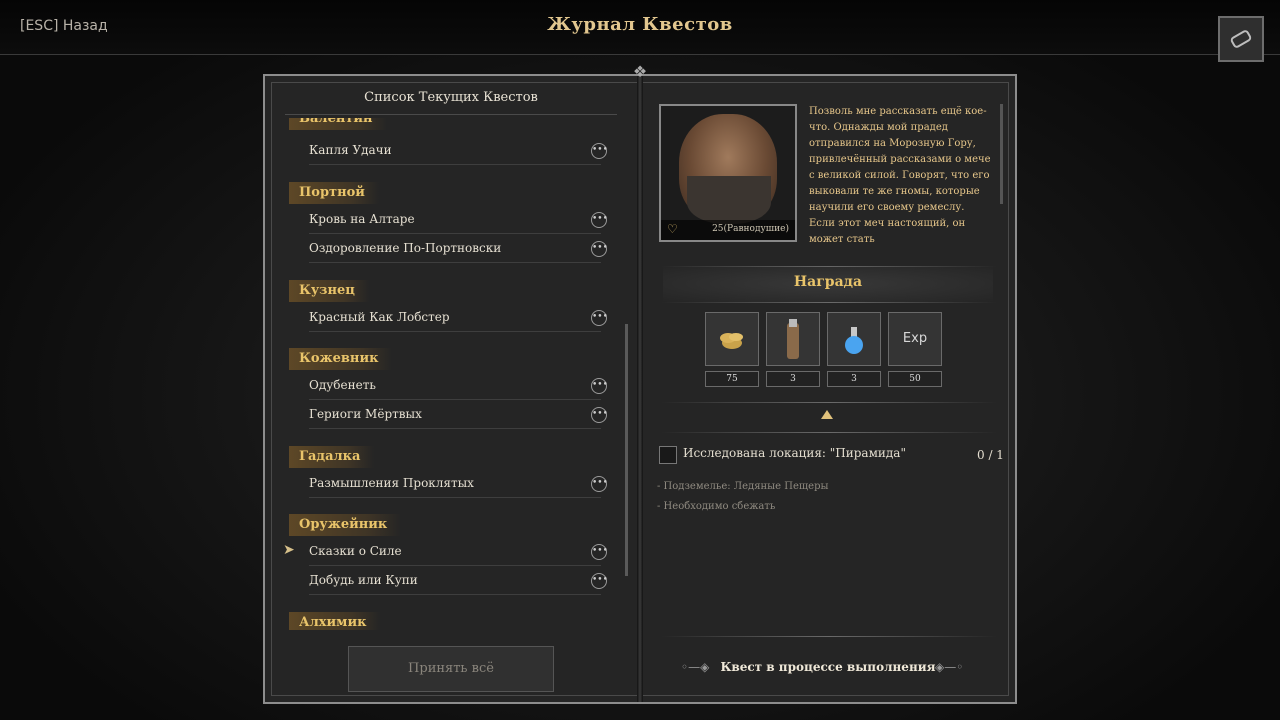 The height and width of the screenshot is (720, 1280). I want to click on reward-value: 50, so click(915, 379).